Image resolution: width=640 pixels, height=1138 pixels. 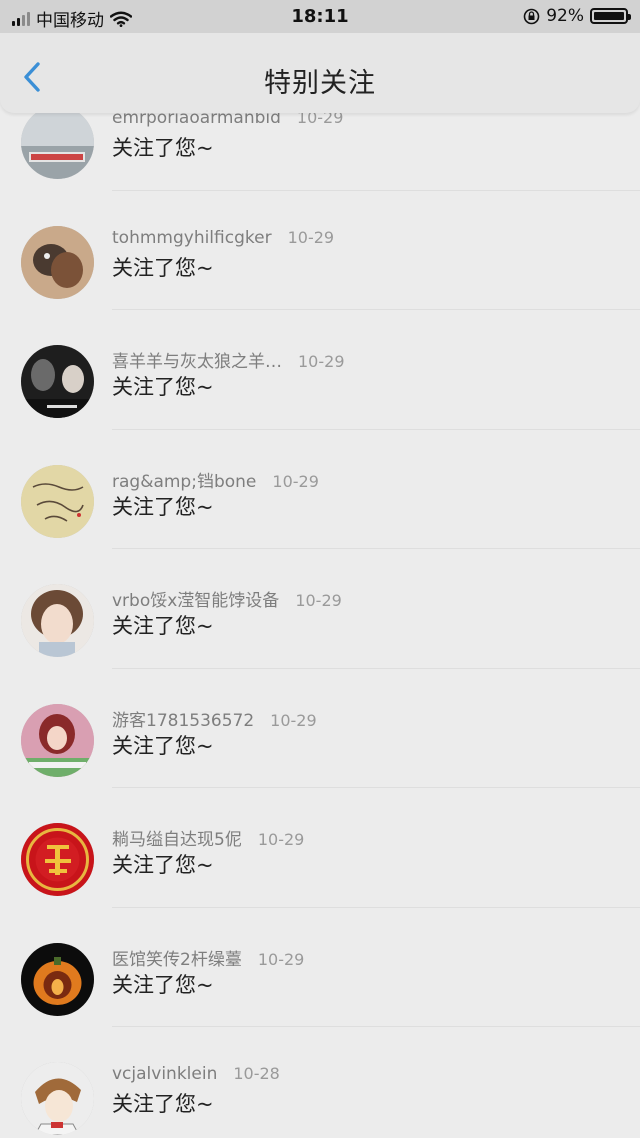 I want to click on status-right: 92%, so click(x=577, y=16).